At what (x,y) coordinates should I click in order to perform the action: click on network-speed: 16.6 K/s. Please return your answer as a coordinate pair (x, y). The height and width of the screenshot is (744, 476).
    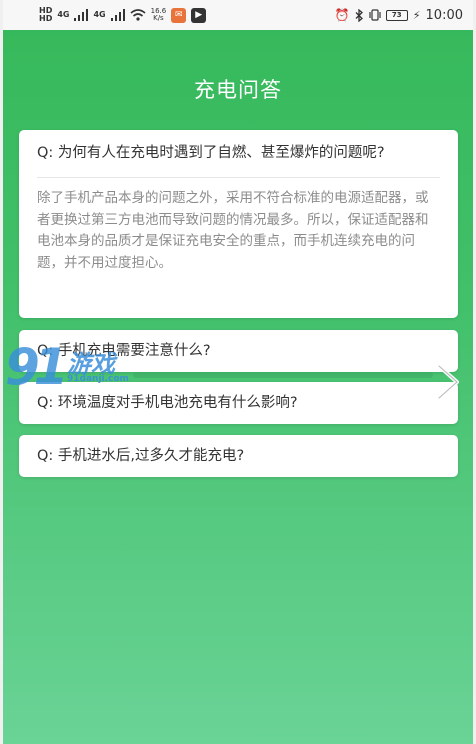
    Looking at the image, I should click on (159, 15).